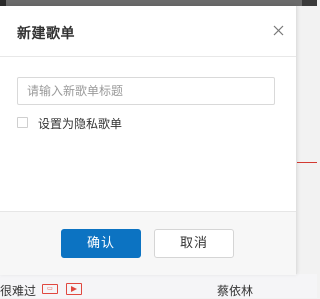  Describe the element at coordinates (158, 286) in the screenshot. I see `background-song-row: 很难过 ▭ 蔡依林` at that location.